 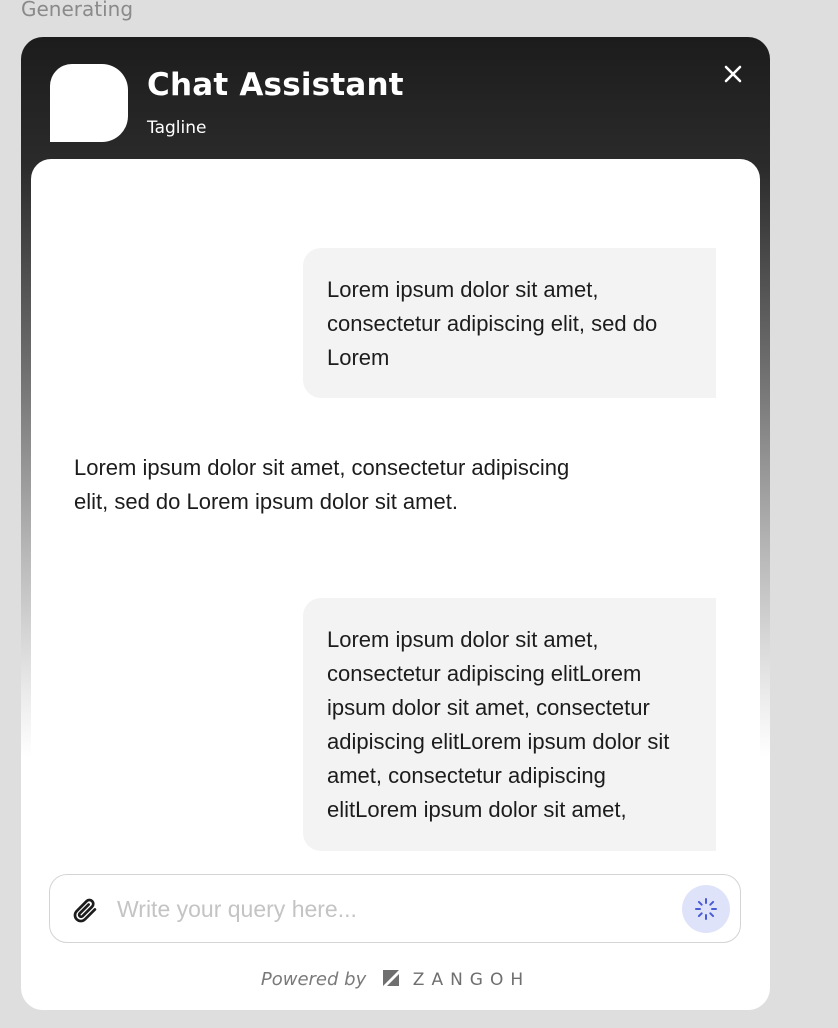 I want to click on query-composer, so click(x=395, y=908).